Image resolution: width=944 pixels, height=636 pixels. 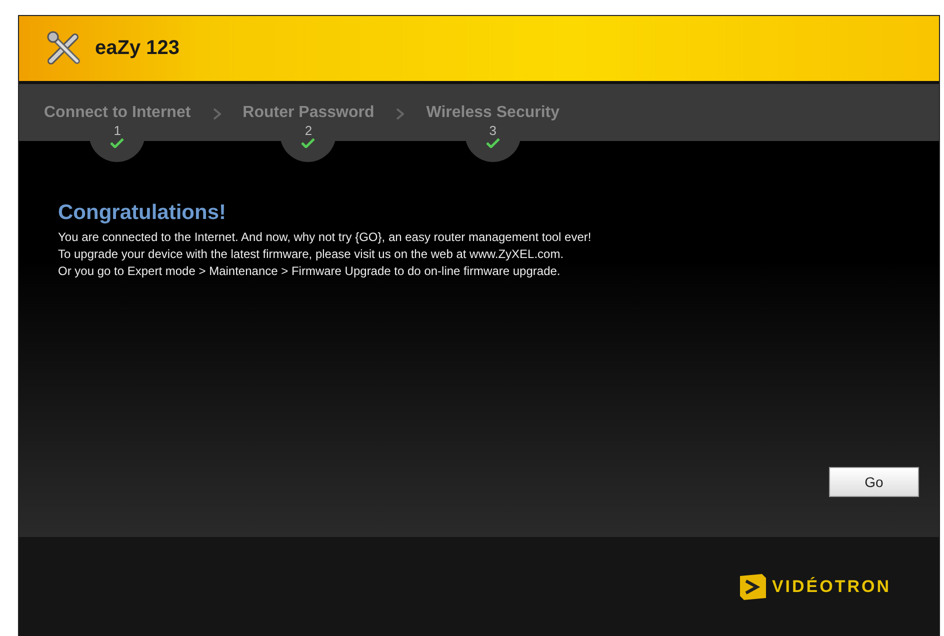 I want to click on step-label: Wireless Security, so click(x=493, y=113).